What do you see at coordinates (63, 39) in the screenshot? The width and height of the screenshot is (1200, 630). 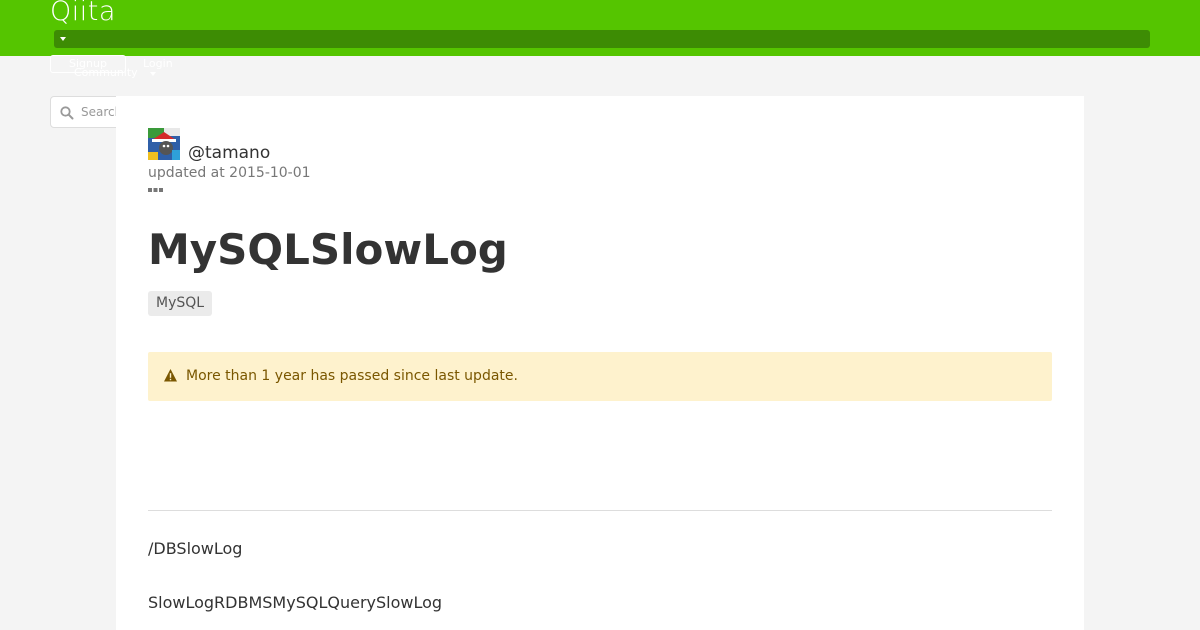 I see `caret-down-icon` at bounding box center [63, 39].